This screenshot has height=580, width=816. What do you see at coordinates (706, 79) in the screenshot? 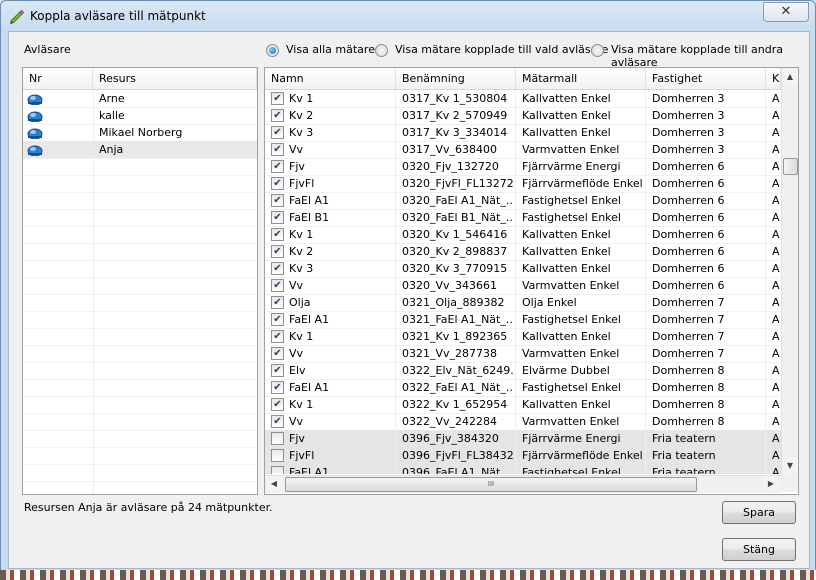
I see `col-header-fastighet: Fastighet` at bounding box center [706, 79].